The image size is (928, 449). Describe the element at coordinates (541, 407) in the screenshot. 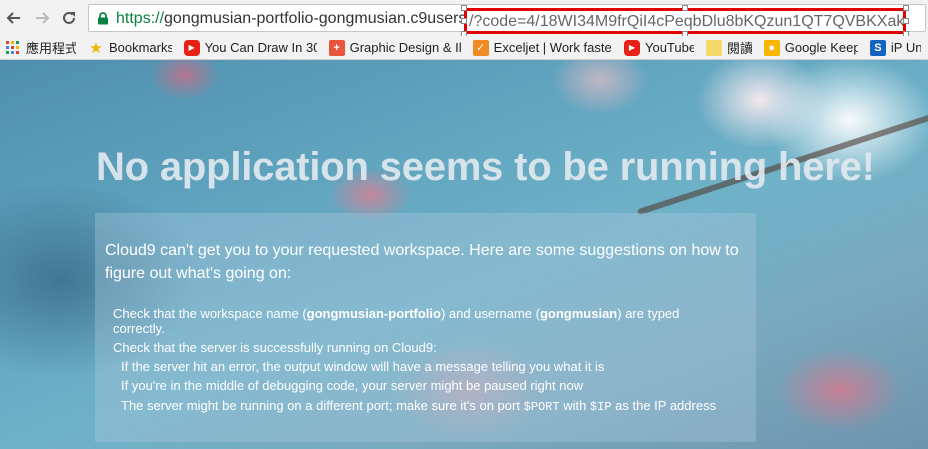

I see `port-variable: $PORT` at that location.